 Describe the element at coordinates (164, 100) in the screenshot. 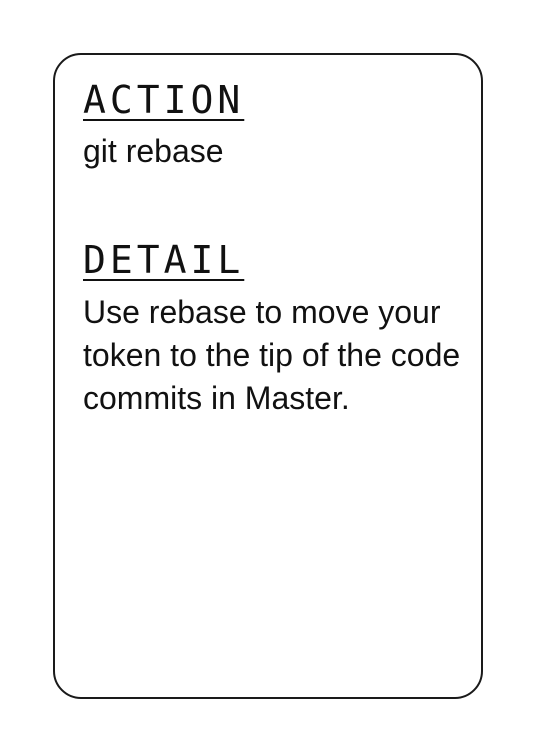

I see `action-heading: ACTION` at that location.